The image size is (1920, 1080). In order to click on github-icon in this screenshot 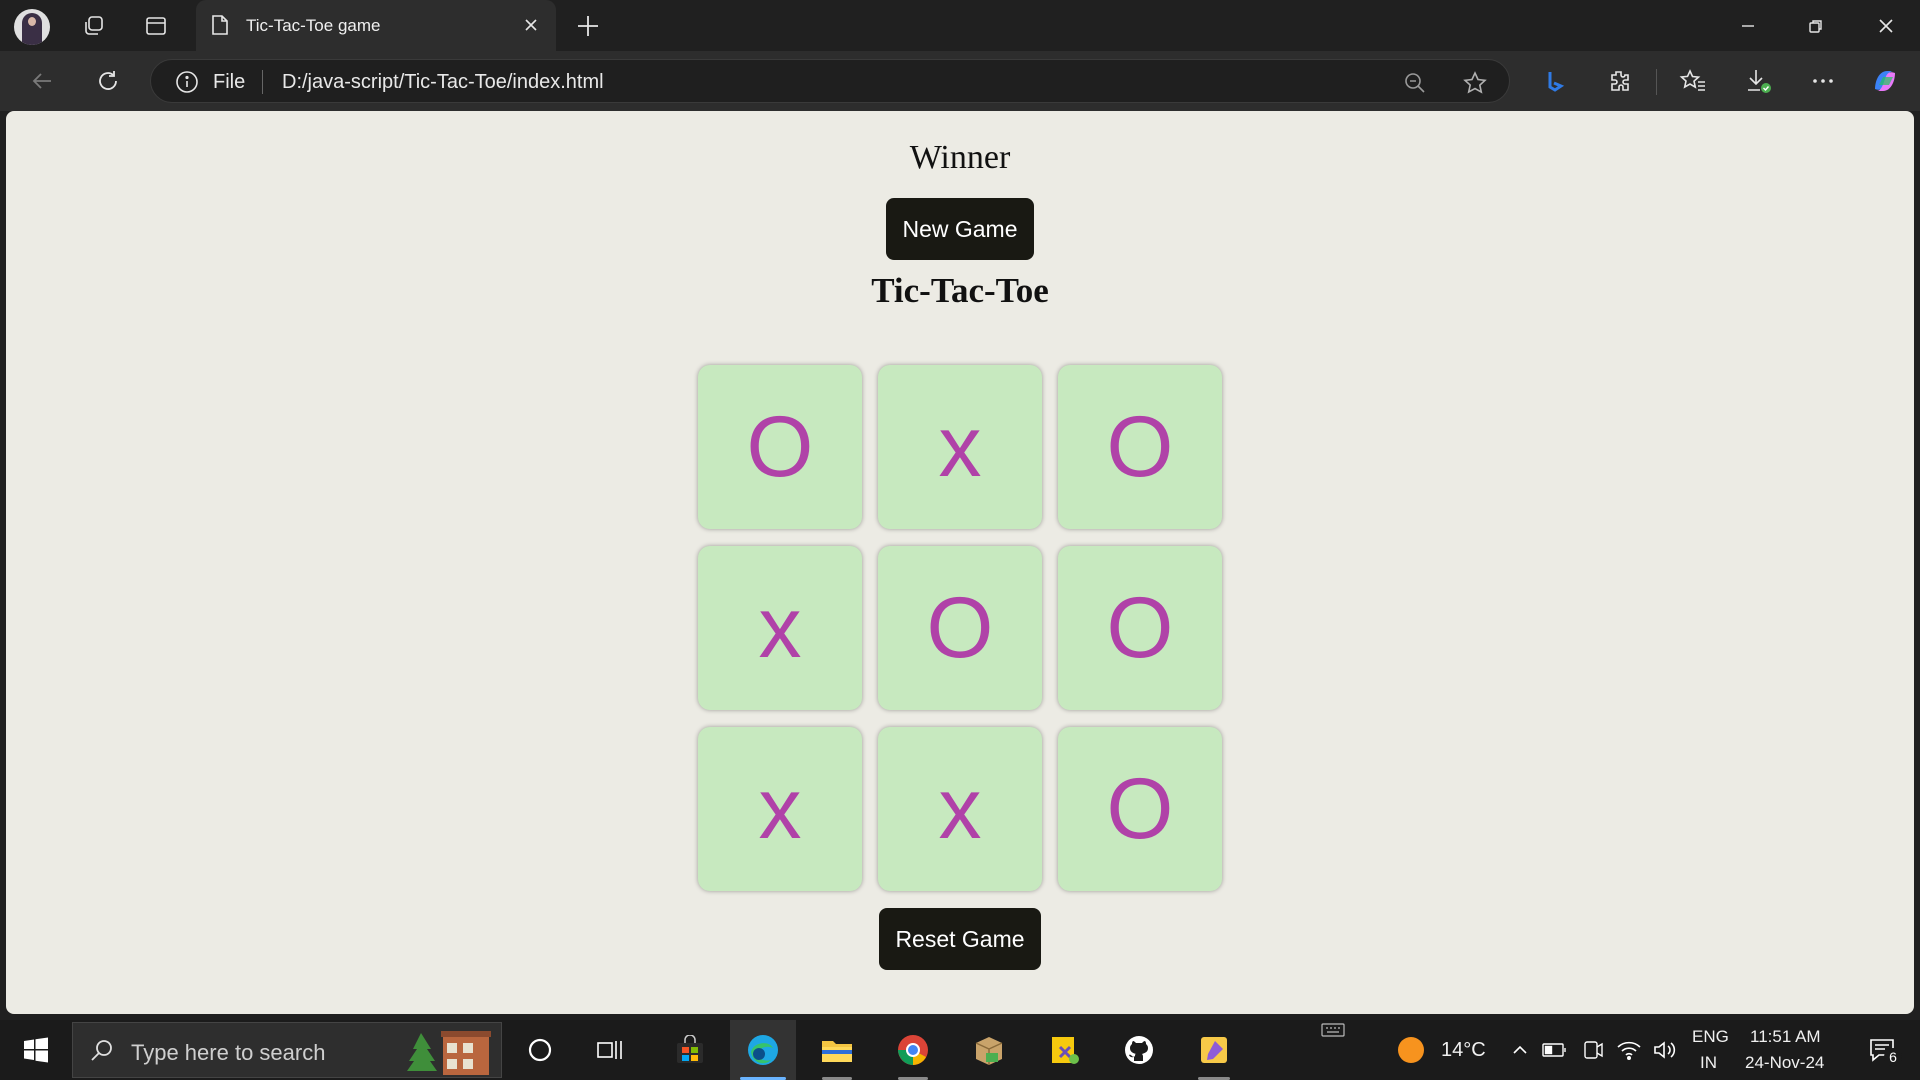, I will do `click(1139, 1050)`.